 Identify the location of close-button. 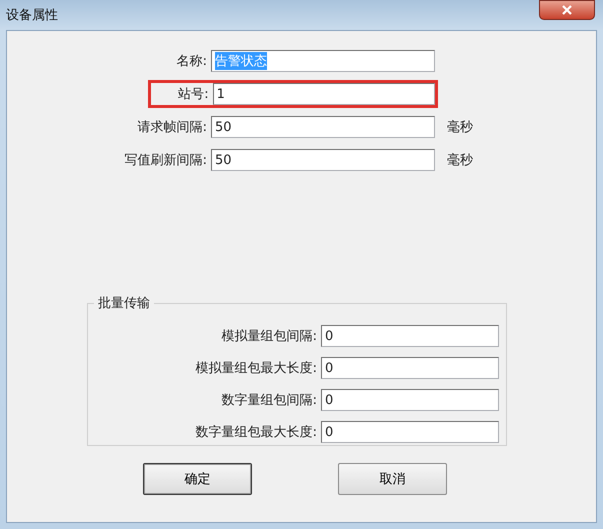
(567, 10).